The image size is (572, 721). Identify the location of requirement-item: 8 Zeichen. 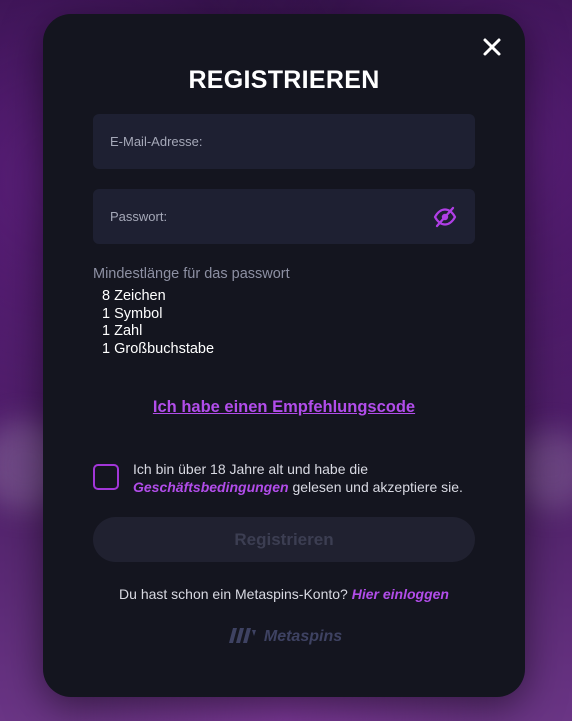
(134, 296).